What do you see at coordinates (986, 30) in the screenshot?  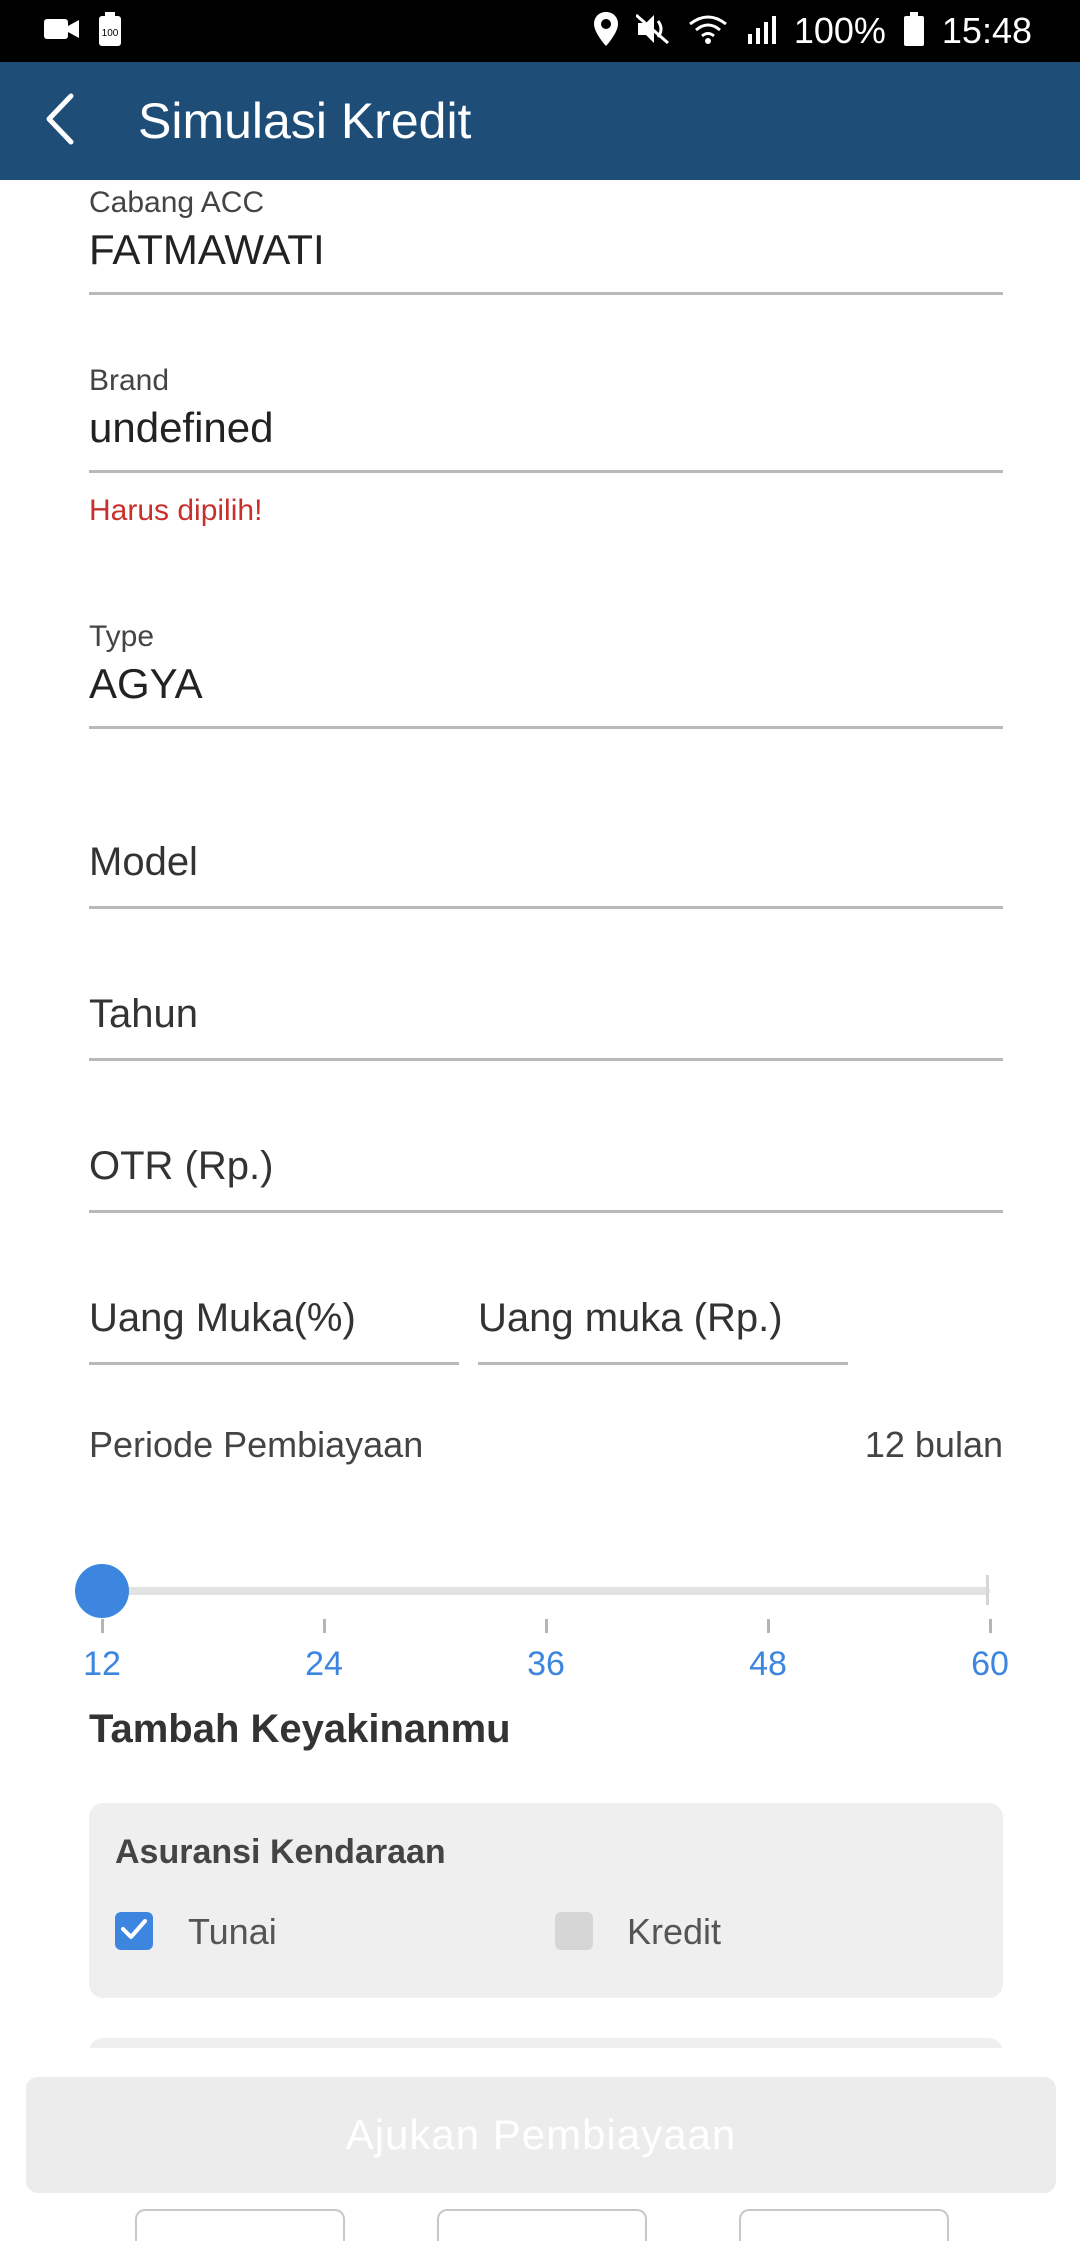 I see `clock: 15:48` at bounding box center [986, 30].